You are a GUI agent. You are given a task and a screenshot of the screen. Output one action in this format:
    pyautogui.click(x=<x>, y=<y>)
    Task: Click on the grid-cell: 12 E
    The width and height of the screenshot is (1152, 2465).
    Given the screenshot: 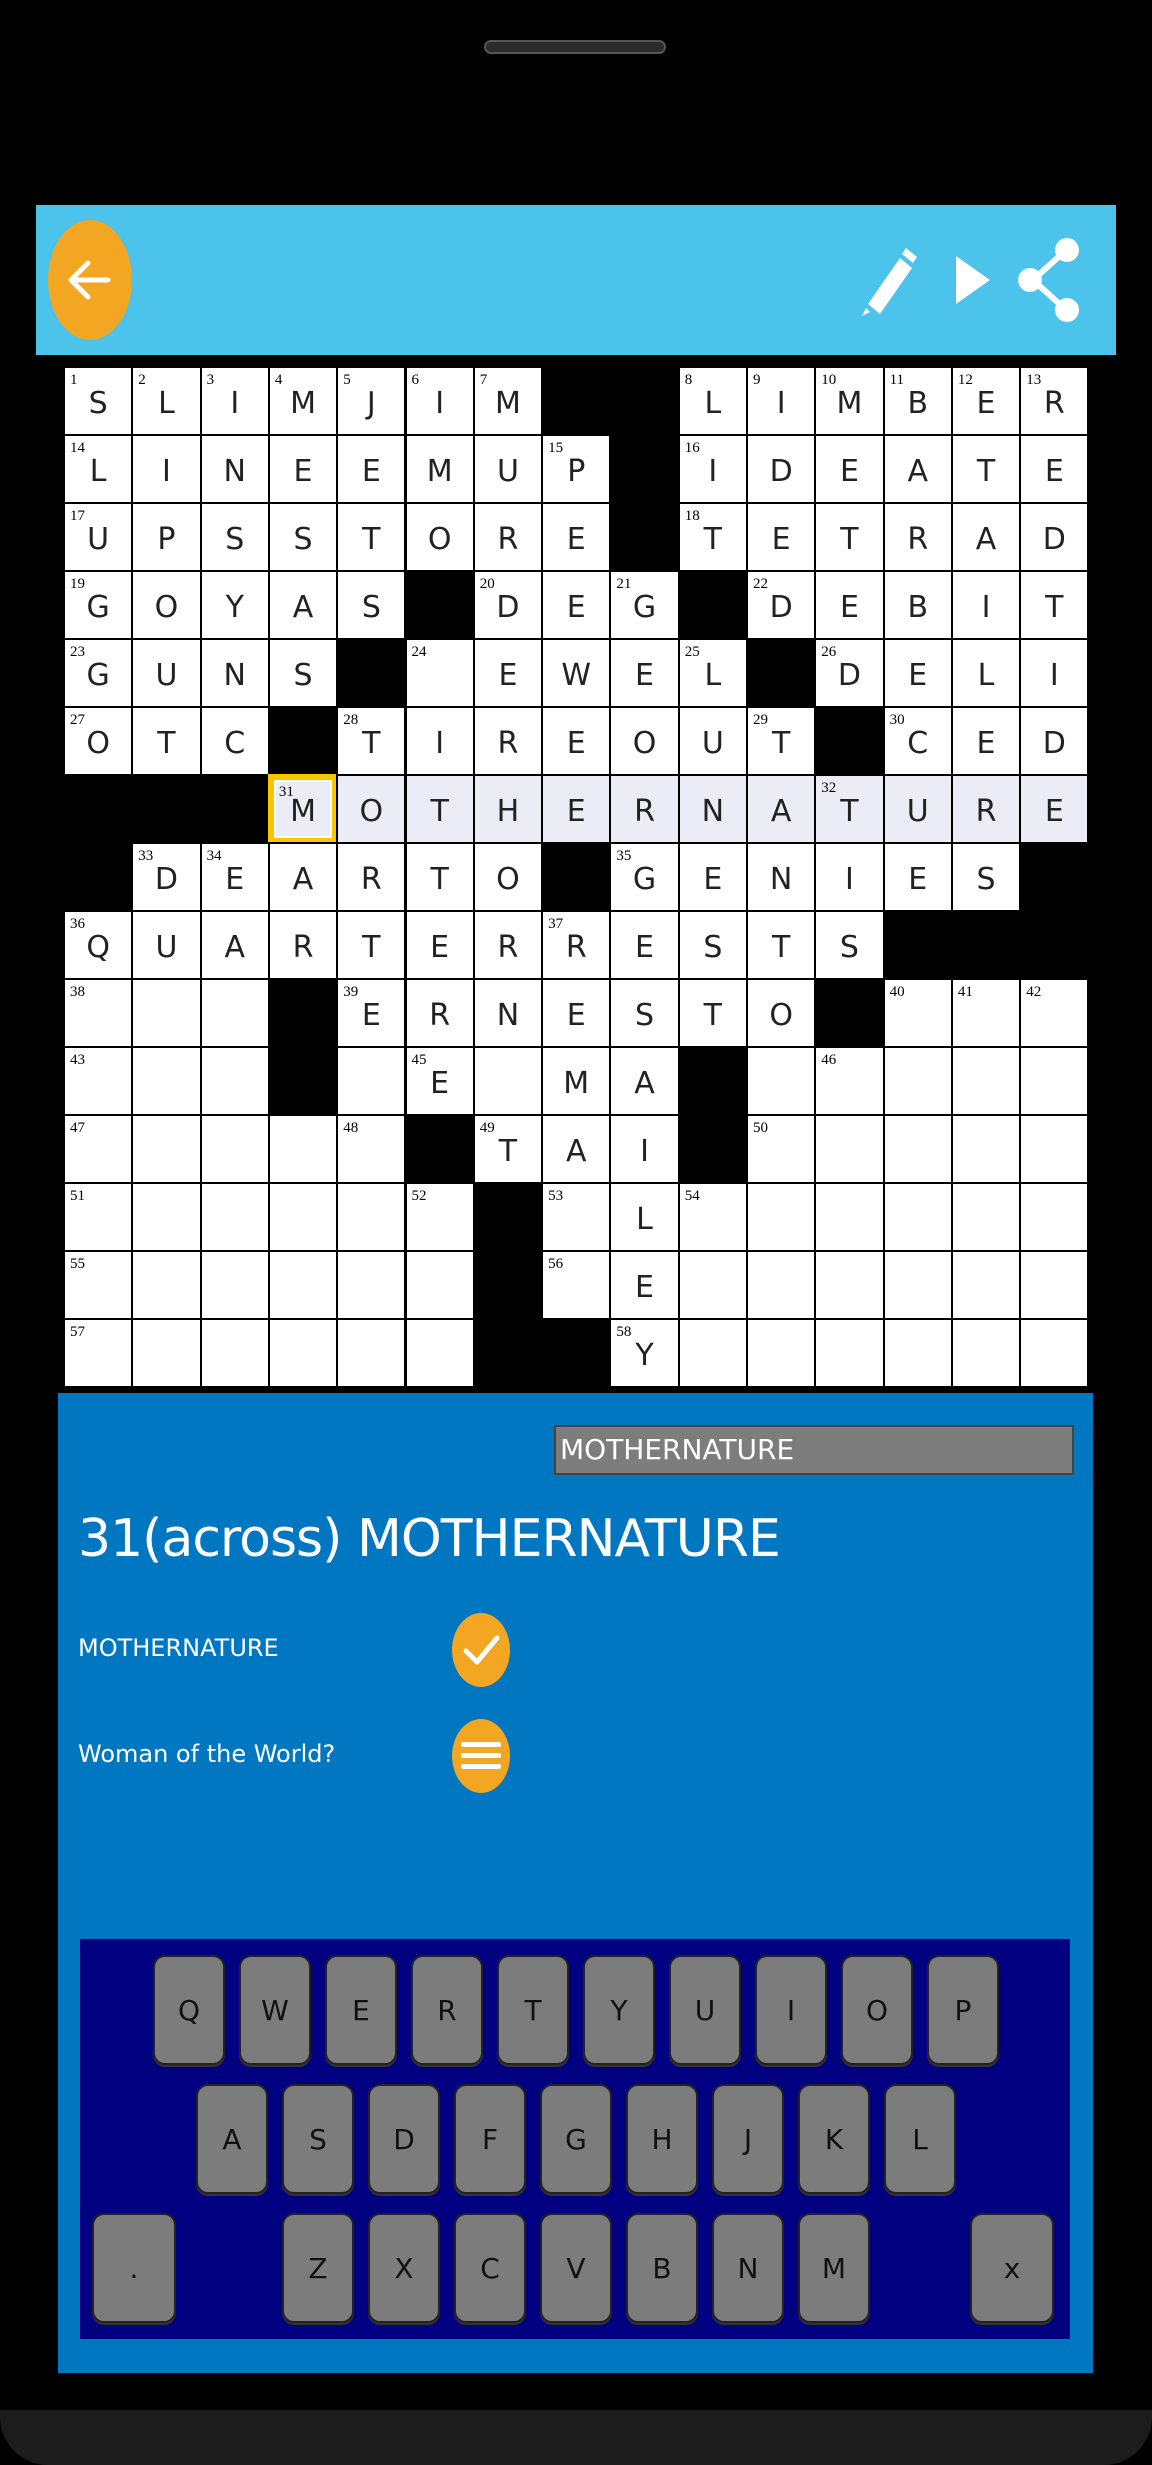 What is the action you would take?
    pyautogui.click(x=986, y=401)
    